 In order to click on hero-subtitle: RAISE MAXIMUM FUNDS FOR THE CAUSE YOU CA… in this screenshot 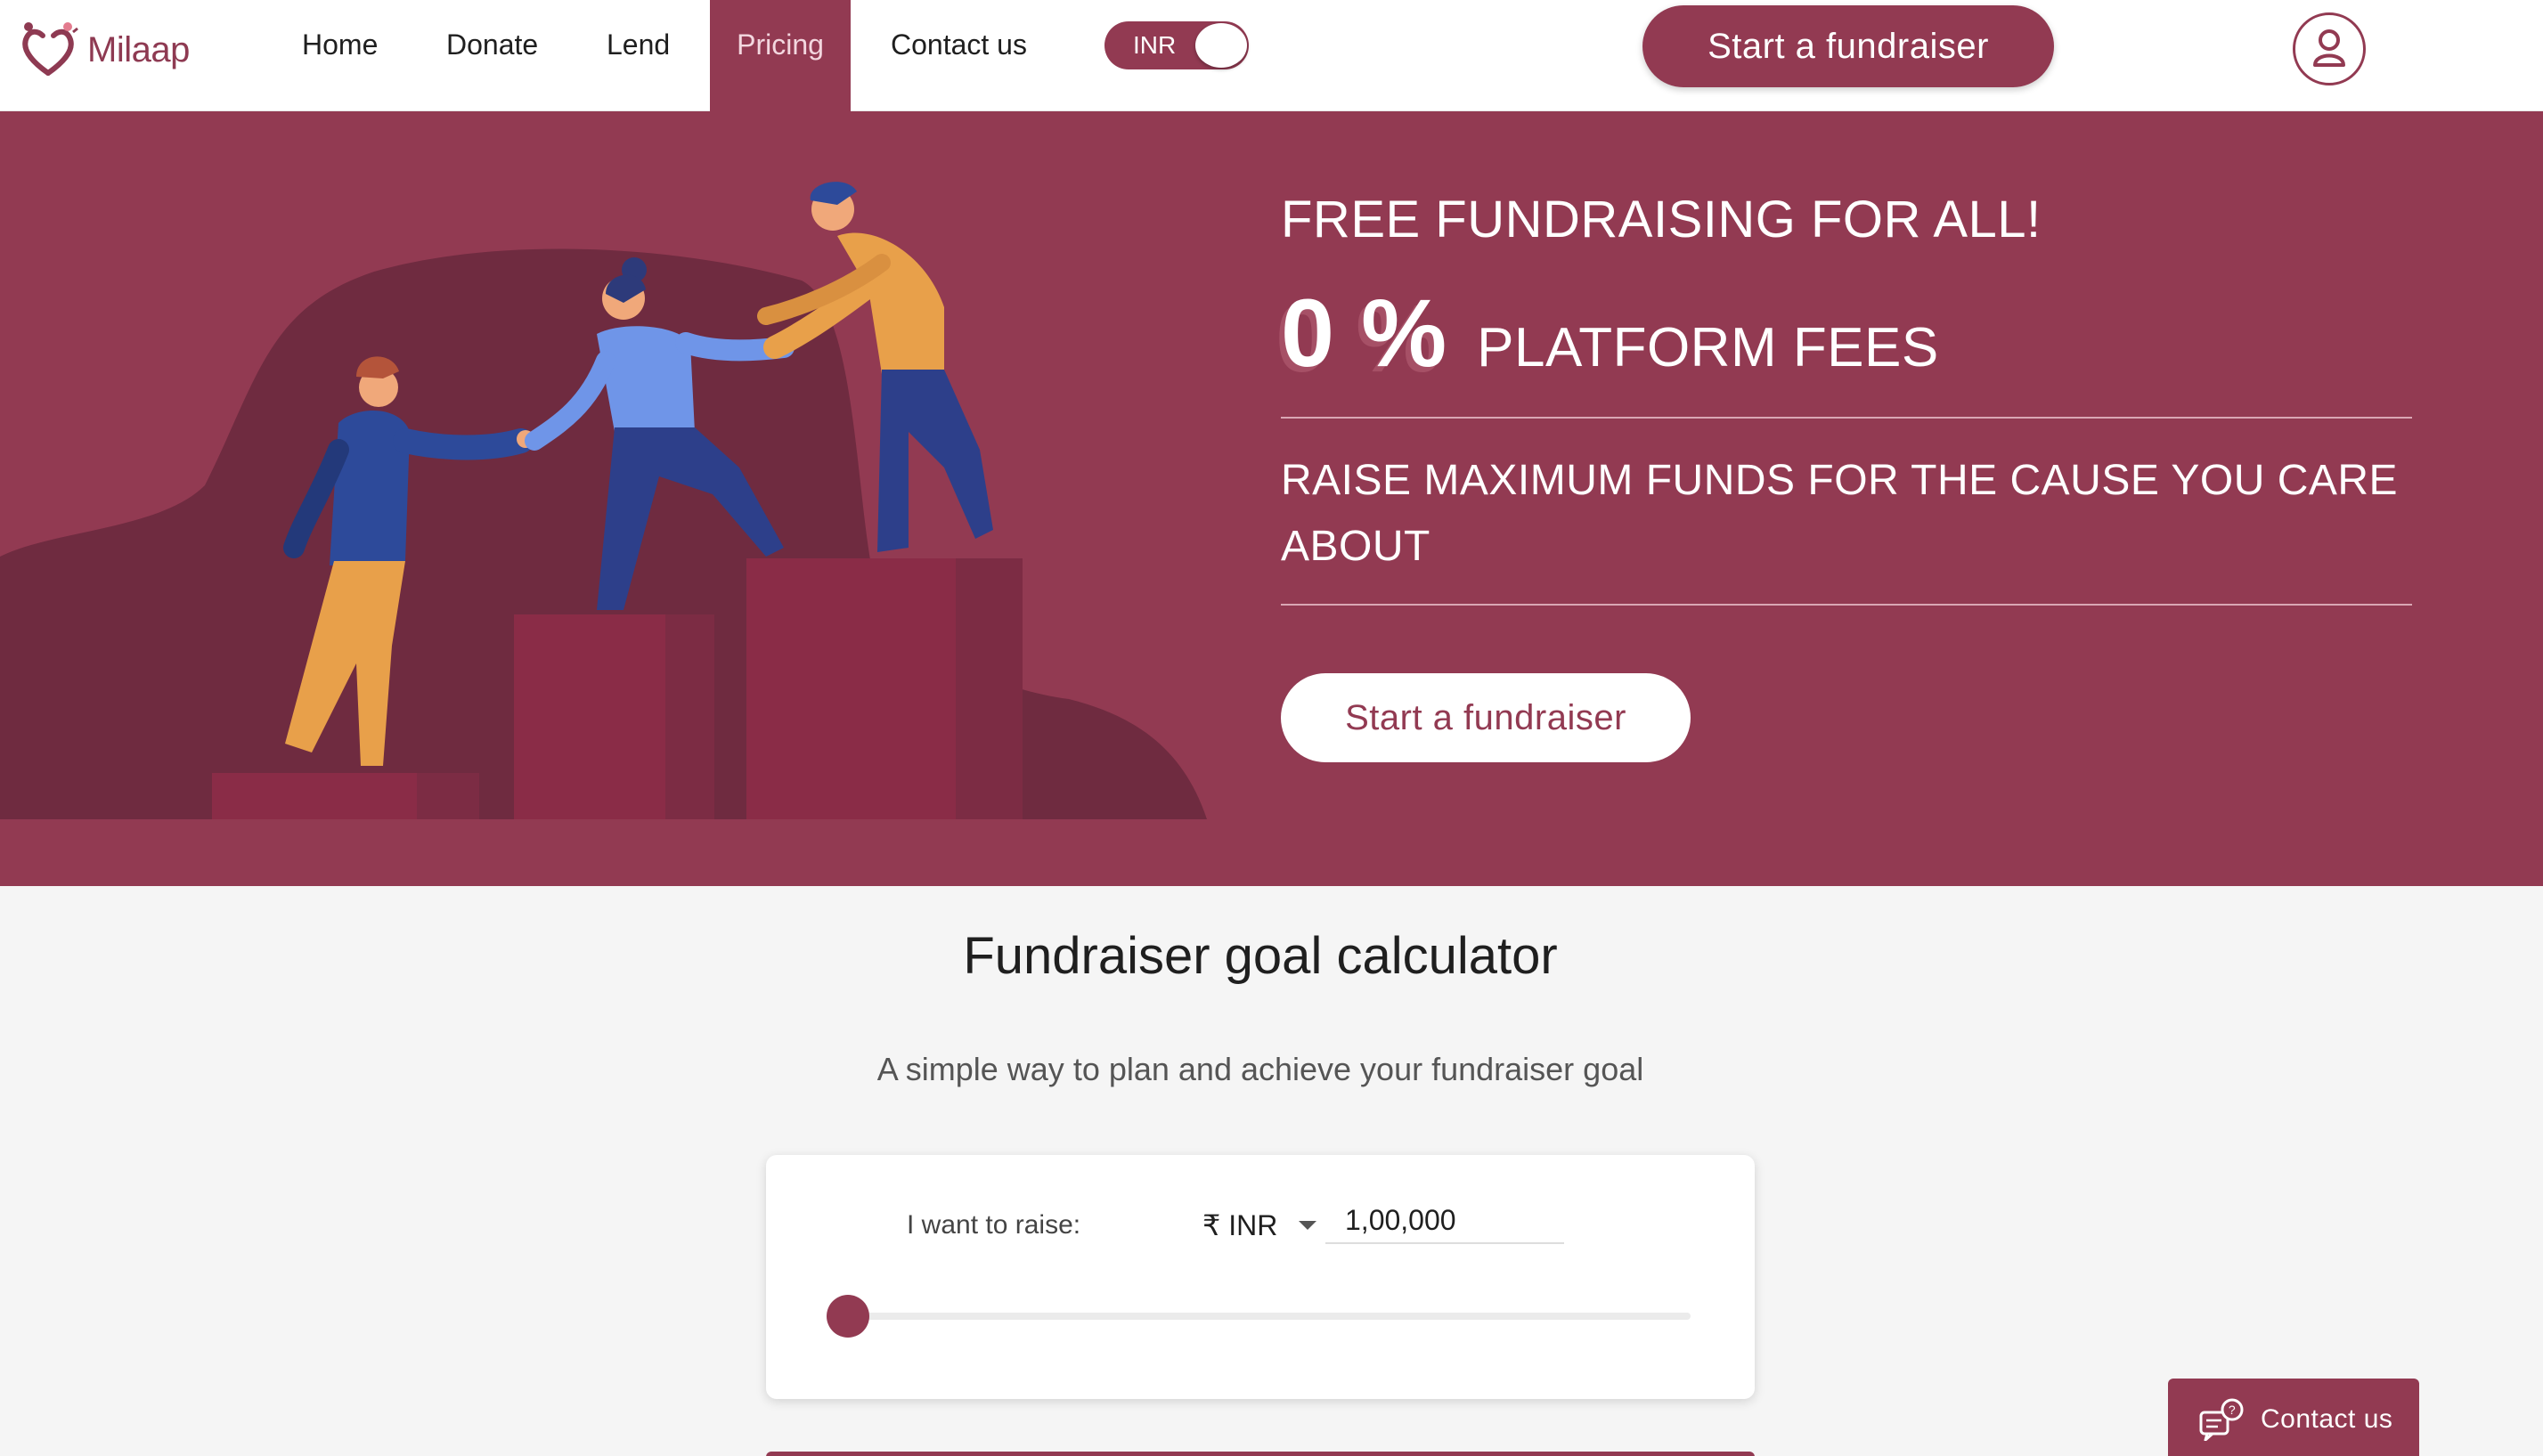, I will do `click(1840, 513)`.